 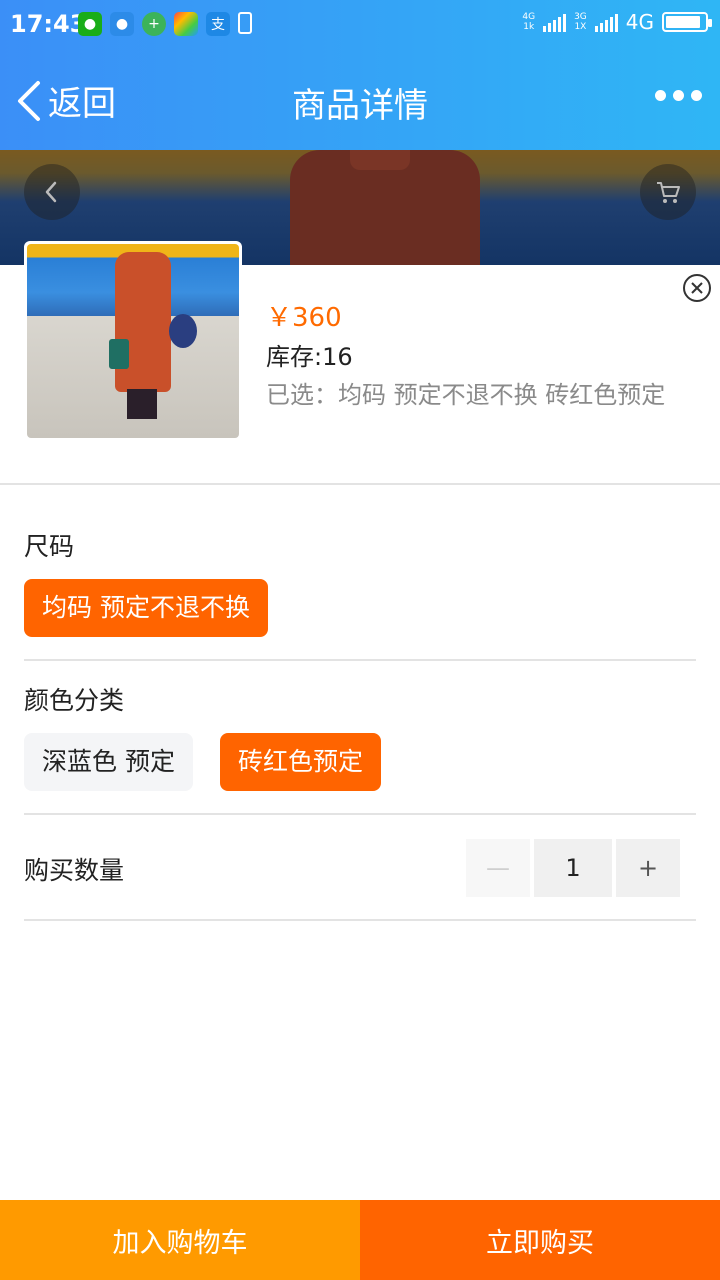 I want to click on buy-now-button: 立即购买, so click(x=540, y=1240).